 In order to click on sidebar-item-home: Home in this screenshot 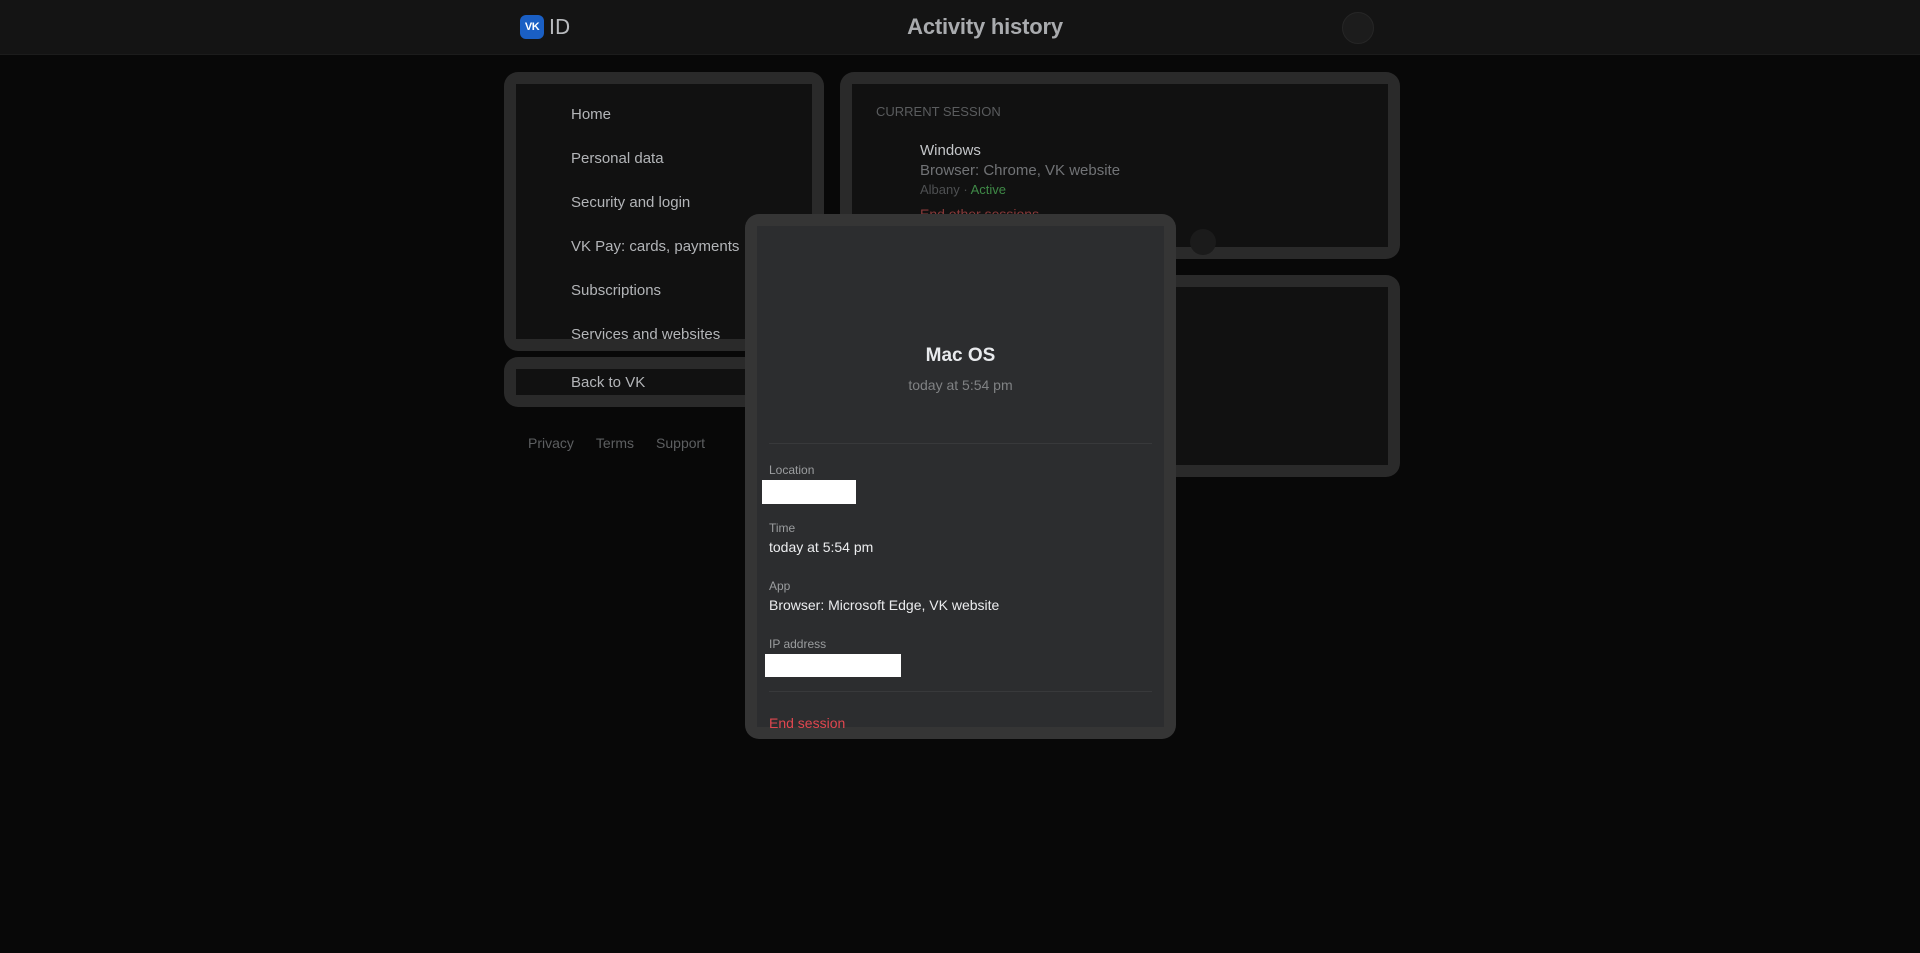, I will do `click(591, 114)`.